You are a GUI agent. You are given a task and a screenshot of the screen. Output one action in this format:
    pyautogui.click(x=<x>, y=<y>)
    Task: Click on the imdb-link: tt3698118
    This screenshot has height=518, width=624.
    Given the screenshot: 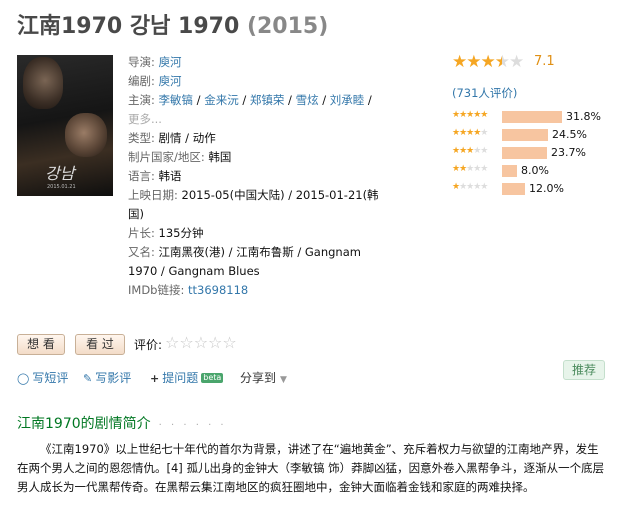 What is the action you would take?
    pyautogui.click(x=218, y=290)
    